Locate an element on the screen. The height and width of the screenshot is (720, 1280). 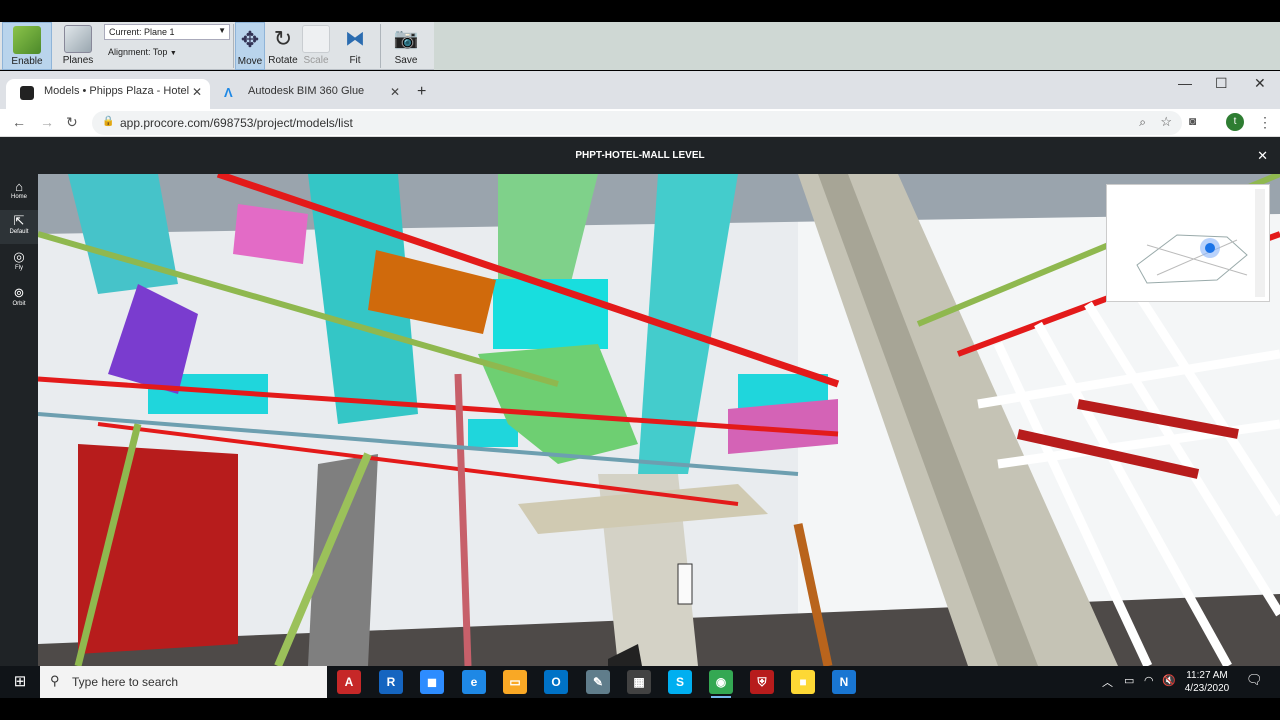
home-icon: ⌂ is located at coordinates (19, 186).